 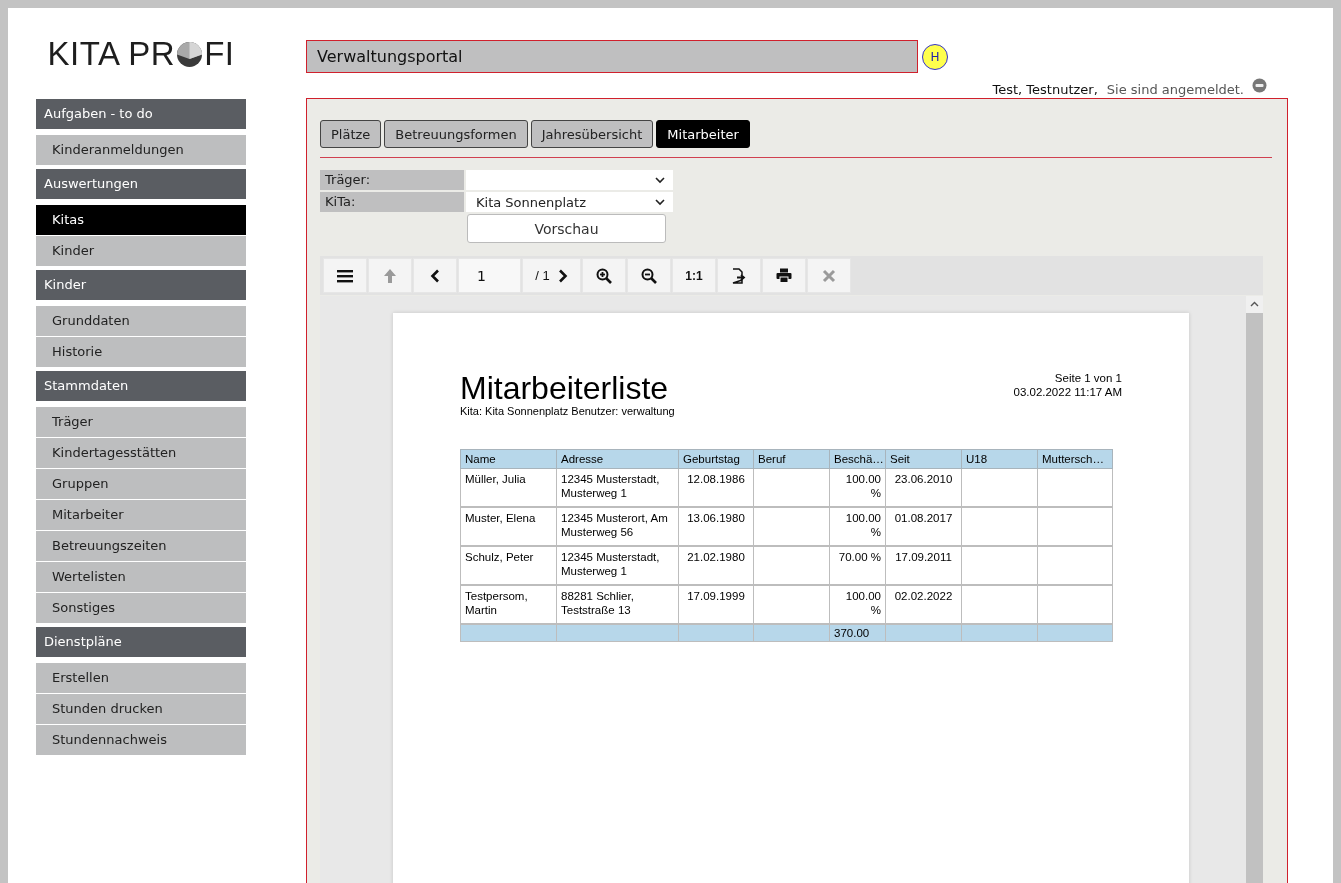 What do you see at coordinates (141, 352) in the screenshot?
I see `sidebar-item: Historie` at bounding box center [141, 352].